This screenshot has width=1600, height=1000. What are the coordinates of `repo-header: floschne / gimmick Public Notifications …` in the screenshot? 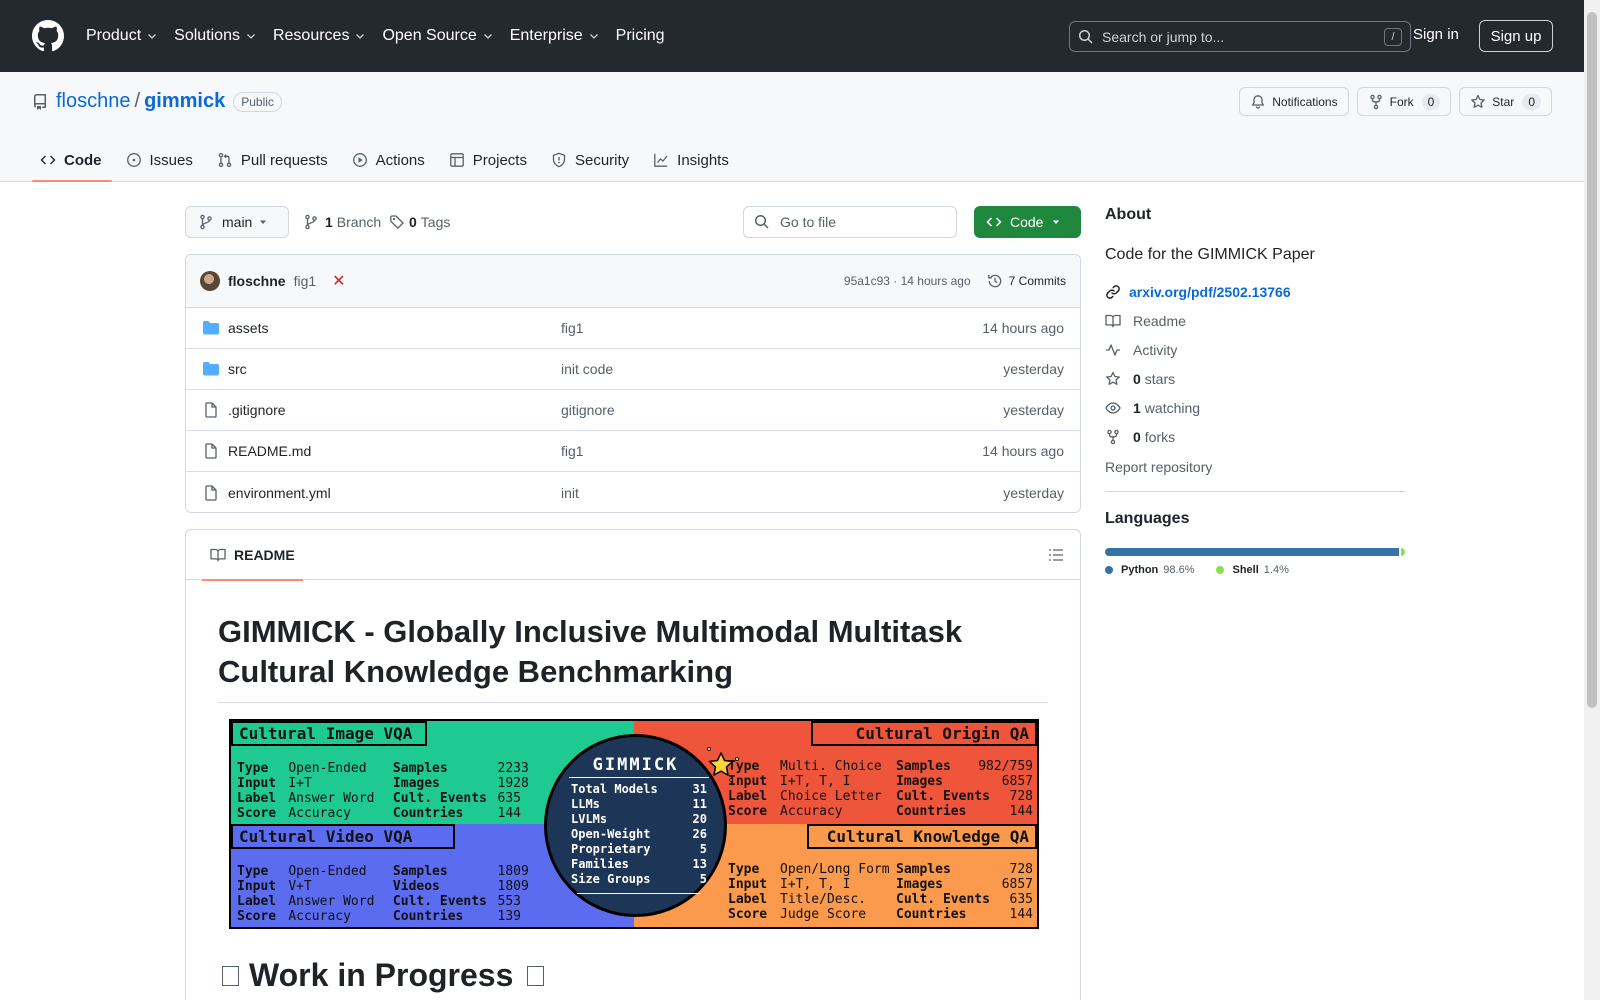 It's located at (792, 127).